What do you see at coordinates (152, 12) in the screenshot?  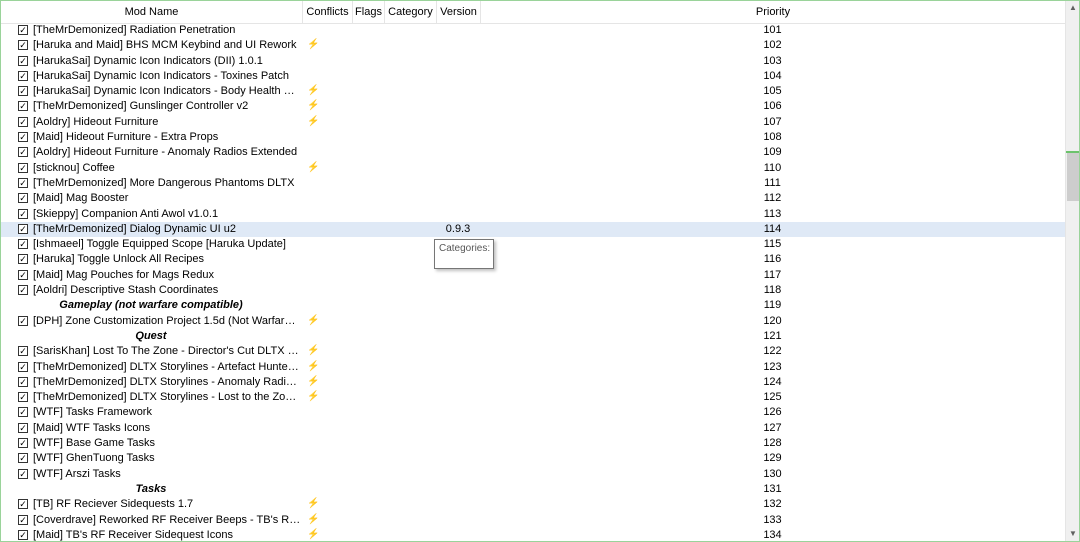 I see `column-mod-name: Mod Name` at bounding box center [152, 12].